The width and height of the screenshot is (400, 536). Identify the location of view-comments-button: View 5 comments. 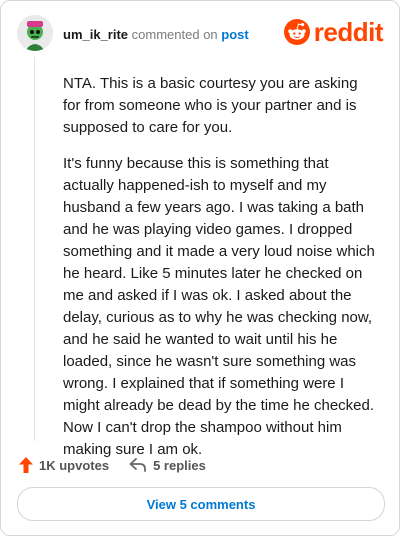
(201, 504).